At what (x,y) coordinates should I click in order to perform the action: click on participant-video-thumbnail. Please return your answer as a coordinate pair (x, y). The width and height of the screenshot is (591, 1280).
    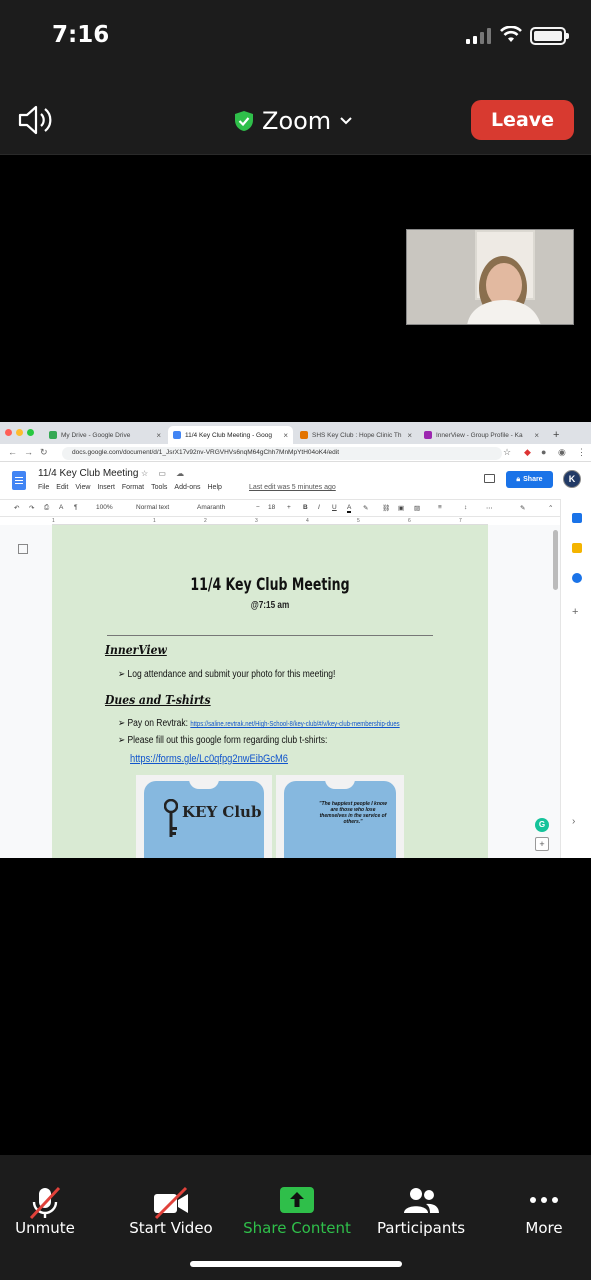
    Looking at the image, I should click on (490, 277).